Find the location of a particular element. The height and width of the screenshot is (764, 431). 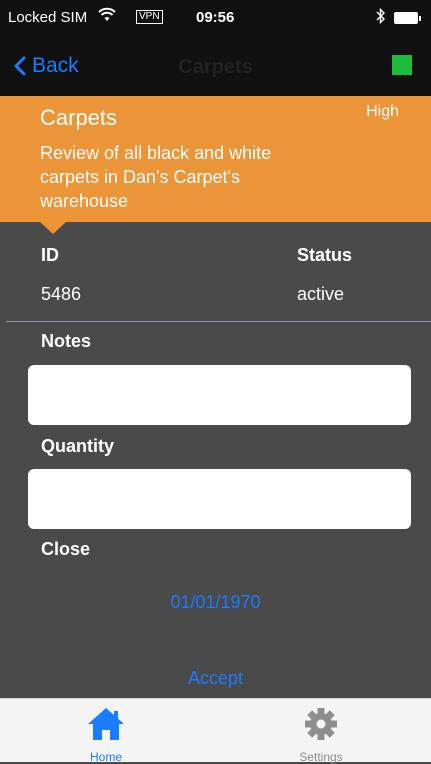

clock-text: 09:56 is located at coordinates (215, 17).